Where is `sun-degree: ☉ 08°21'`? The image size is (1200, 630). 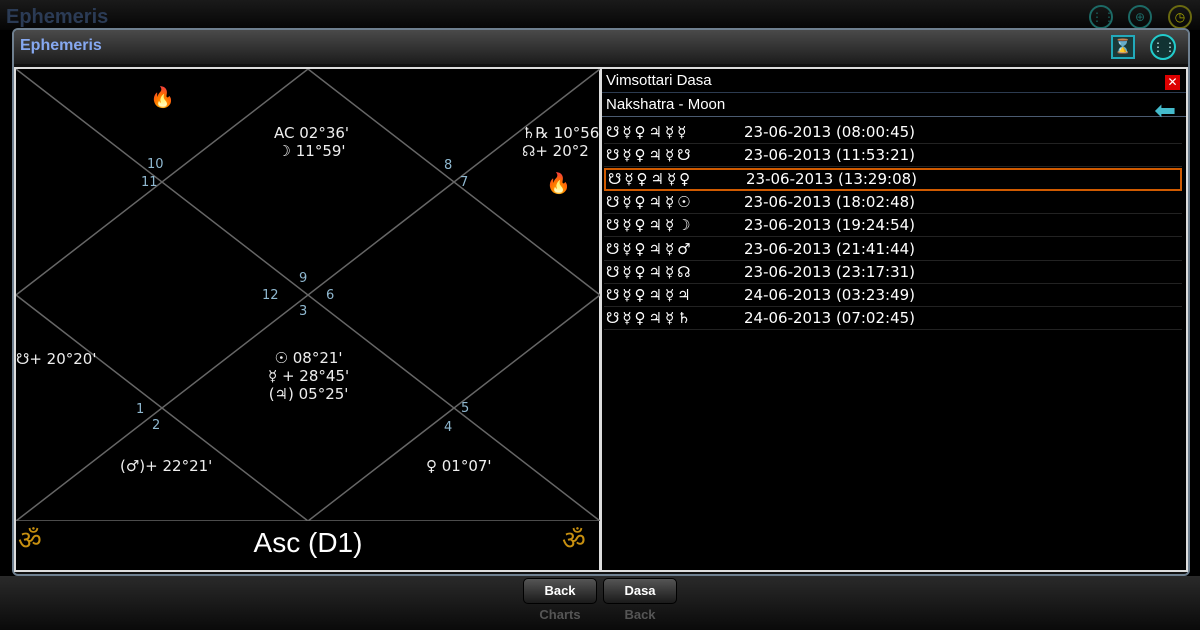 sun-degree: ☉ 08°21' is located at coordinates (308, 358).